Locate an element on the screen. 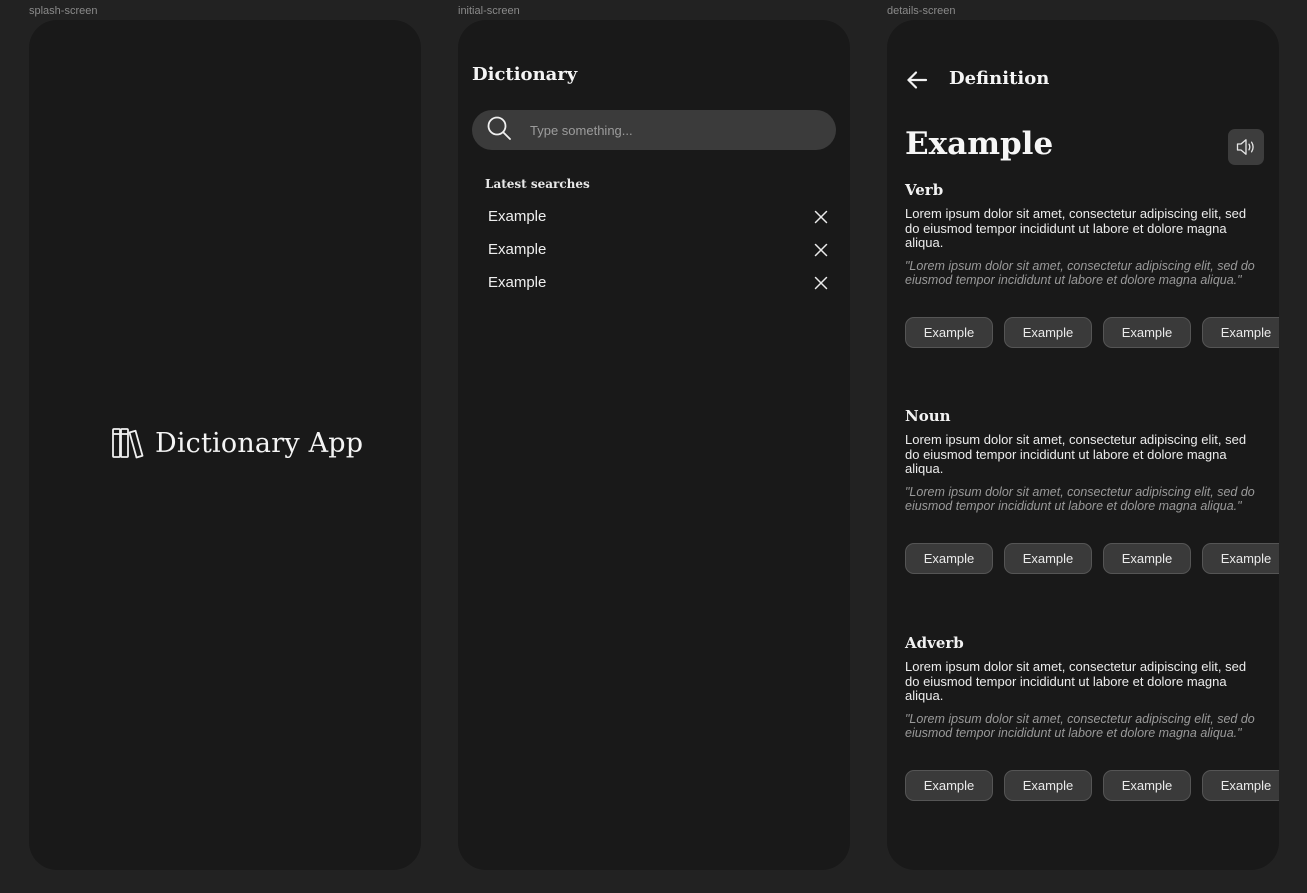 The height and width of the screenshot is (893, 1307). recent-searches-list: Example Example Example is located at coordinates (658, 249).